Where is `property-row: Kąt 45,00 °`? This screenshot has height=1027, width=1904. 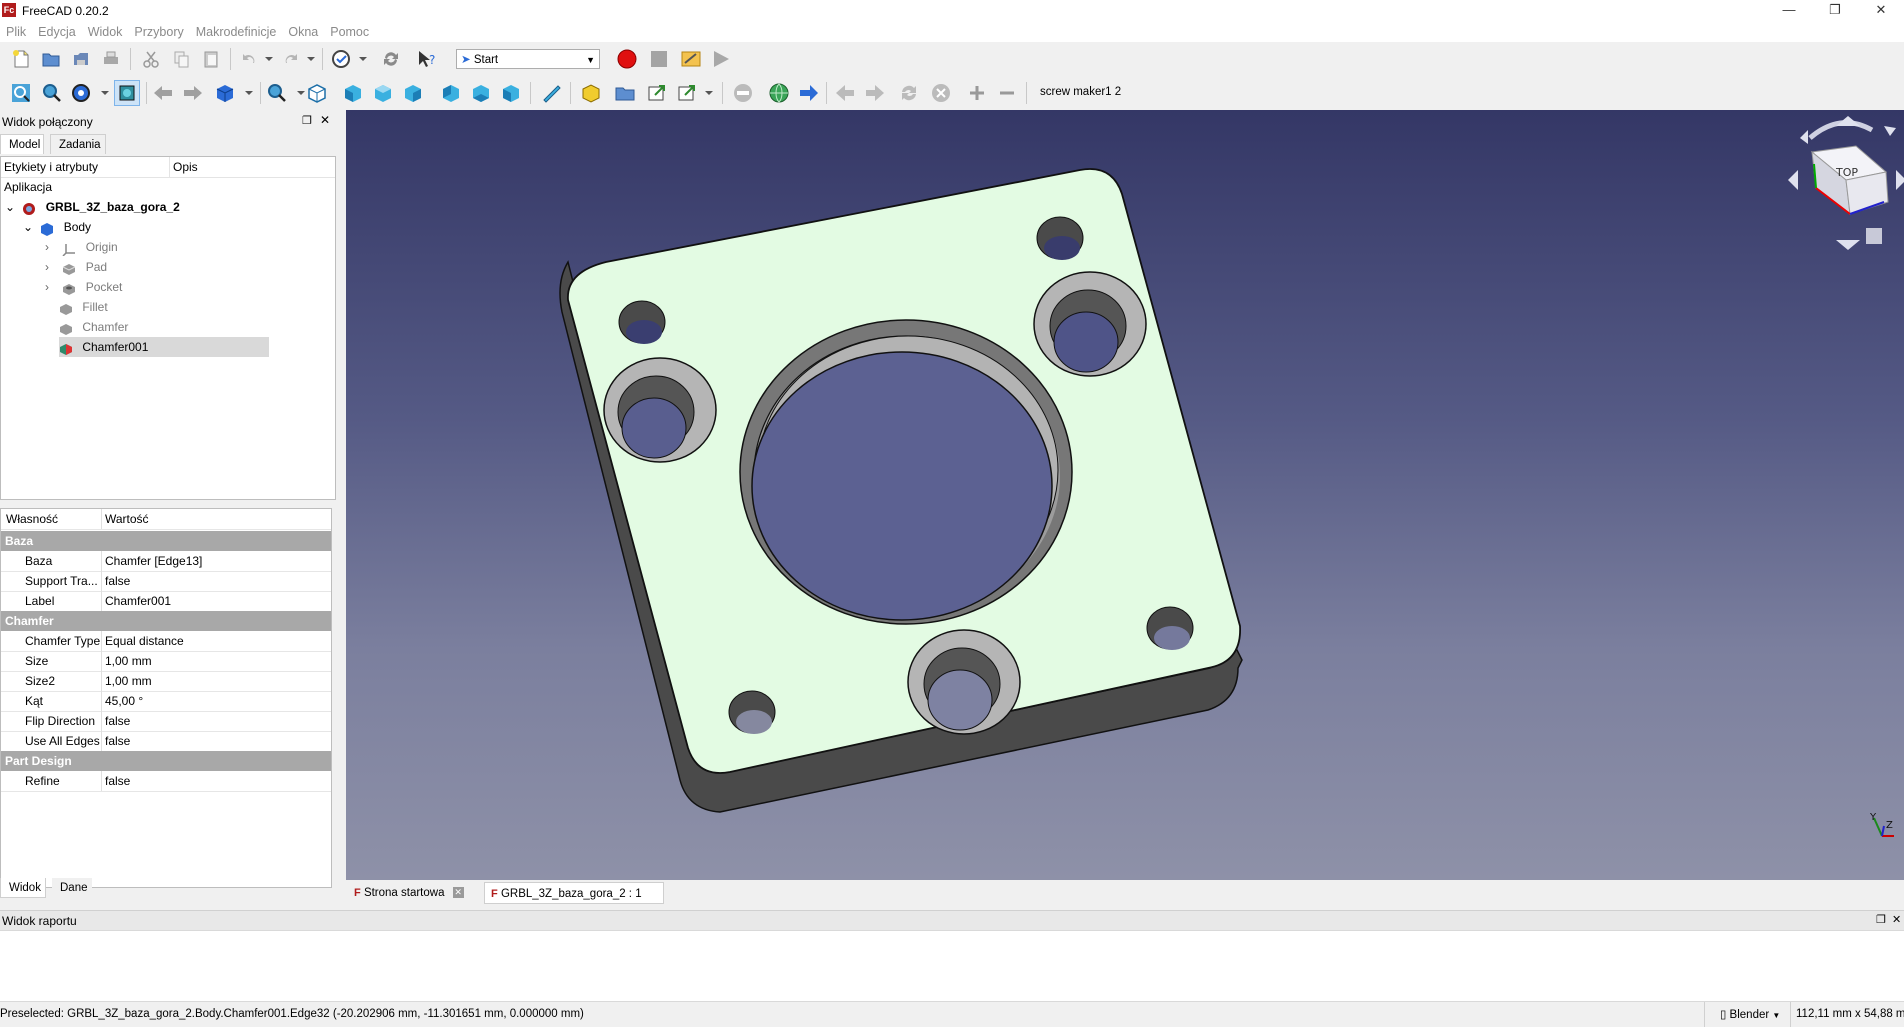
property-row: Kąt 45,00 ° is located at coordinates (166, 701).